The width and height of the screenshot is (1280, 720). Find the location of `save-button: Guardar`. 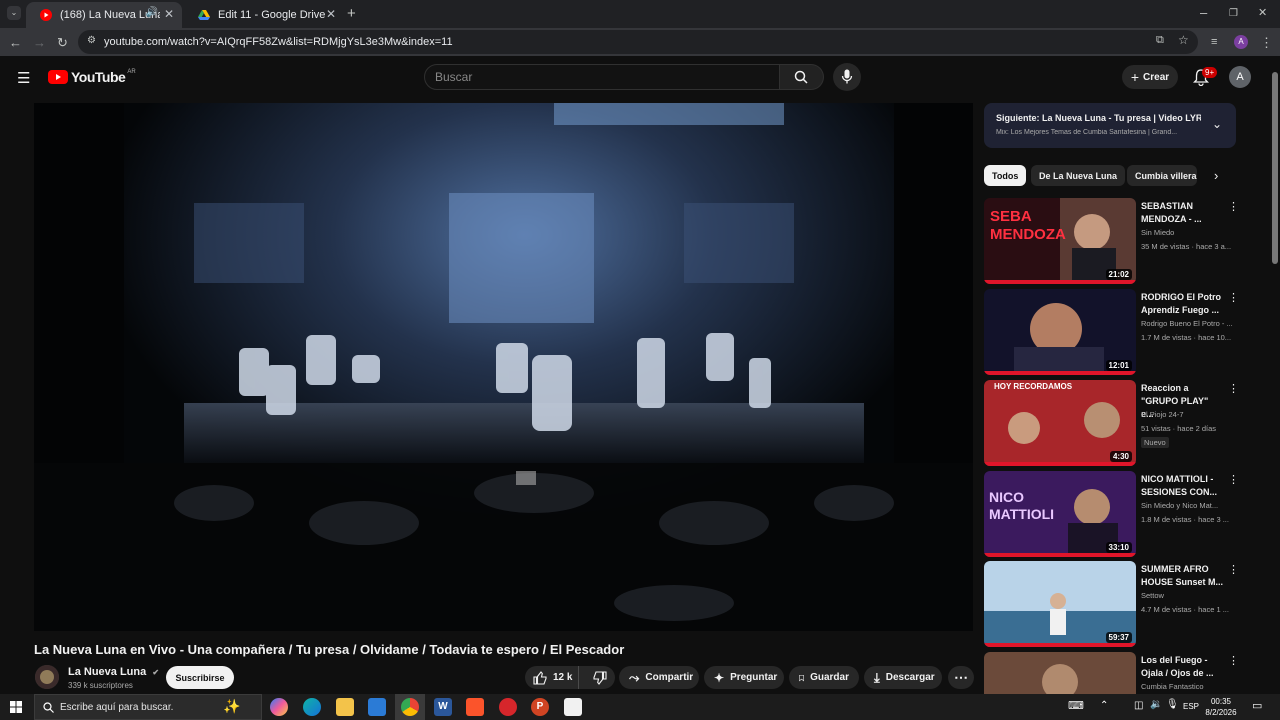

save-button: Guardar is located at coordinates (824, 677).